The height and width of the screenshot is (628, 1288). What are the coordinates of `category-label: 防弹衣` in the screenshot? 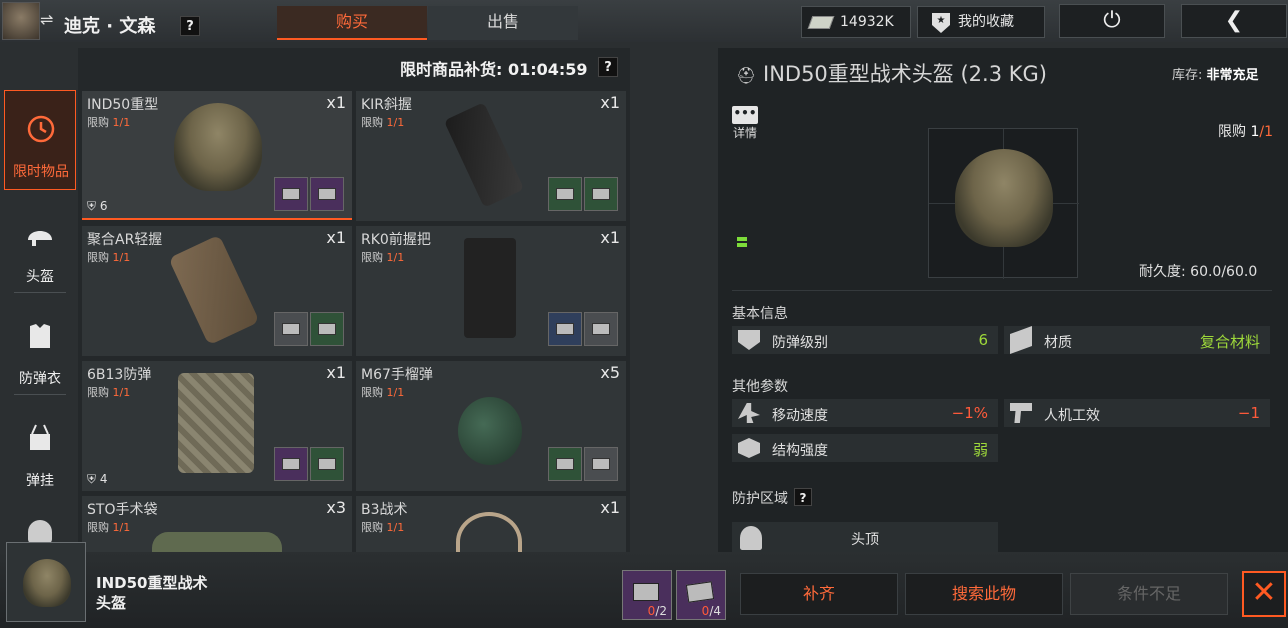 It's located at (40, 379).